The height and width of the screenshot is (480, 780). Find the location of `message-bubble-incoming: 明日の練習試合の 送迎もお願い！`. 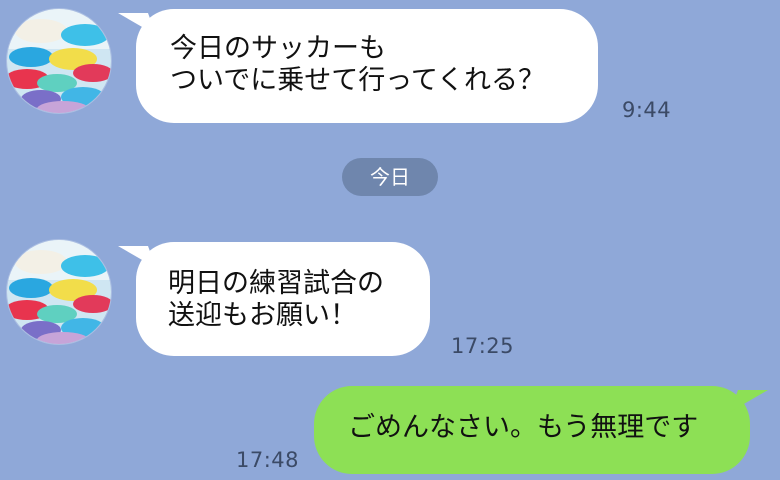

message-bubble-incoming: 明日の練習試合の 送迎もお願い！ is located at coordinates (283, 299).